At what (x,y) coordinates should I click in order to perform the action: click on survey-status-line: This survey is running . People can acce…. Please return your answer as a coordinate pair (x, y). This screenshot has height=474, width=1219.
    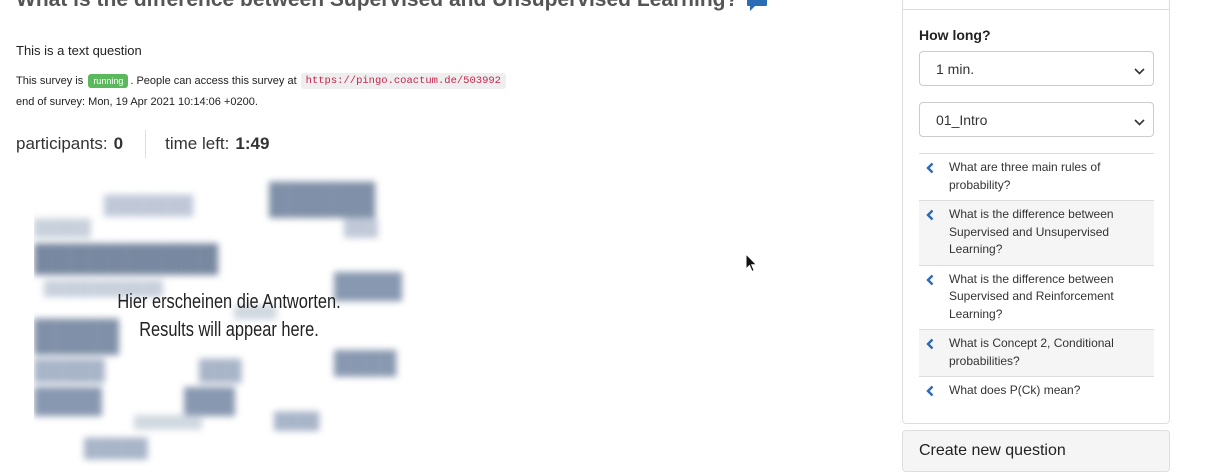
    Looking at the image, I should click on (261, 81).